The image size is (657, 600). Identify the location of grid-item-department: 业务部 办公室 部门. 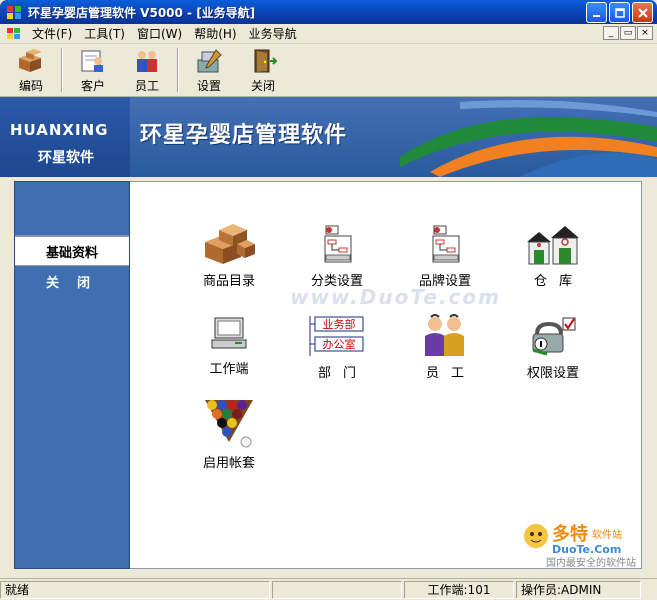
(337, 347).